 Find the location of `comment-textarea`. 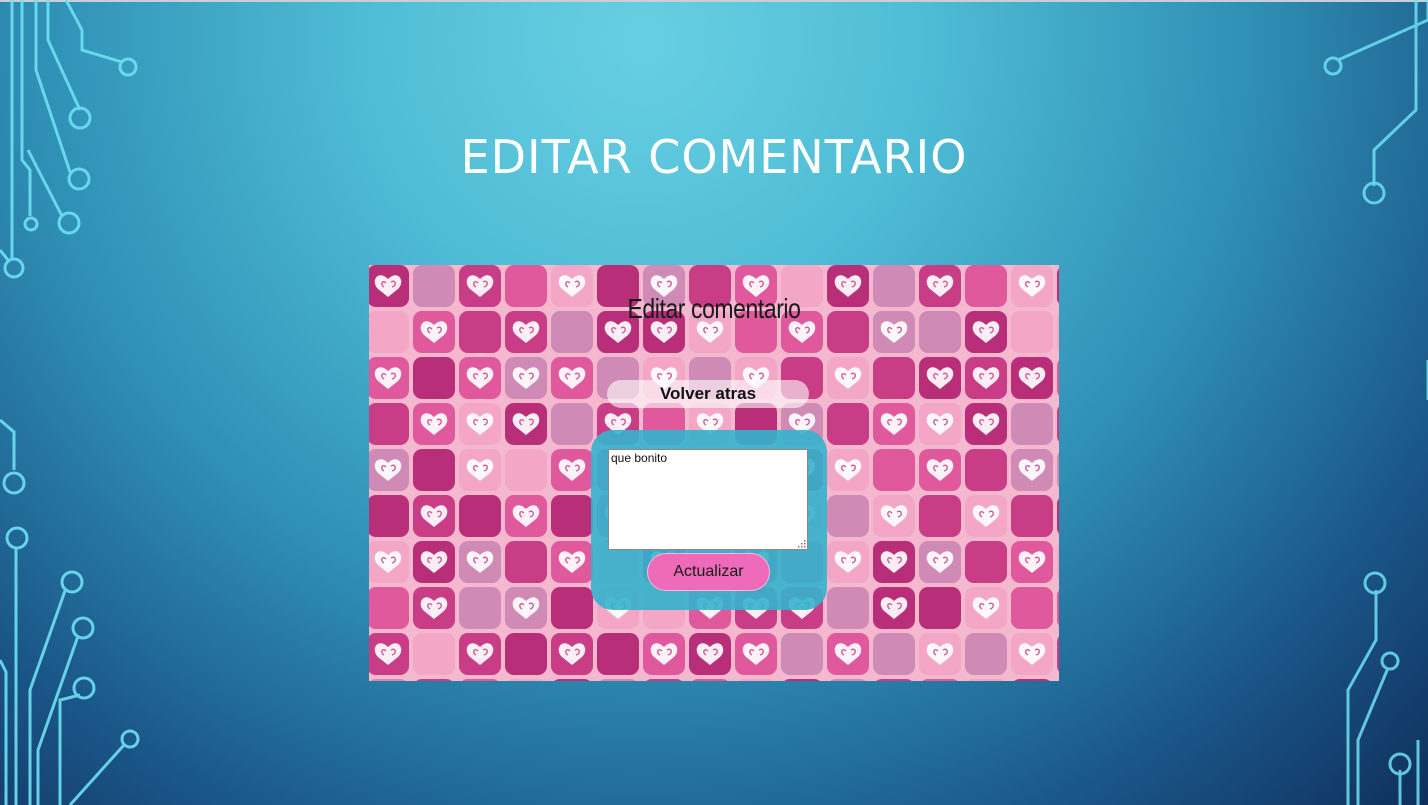

comment-textarea is located at coordinates (708, 499).